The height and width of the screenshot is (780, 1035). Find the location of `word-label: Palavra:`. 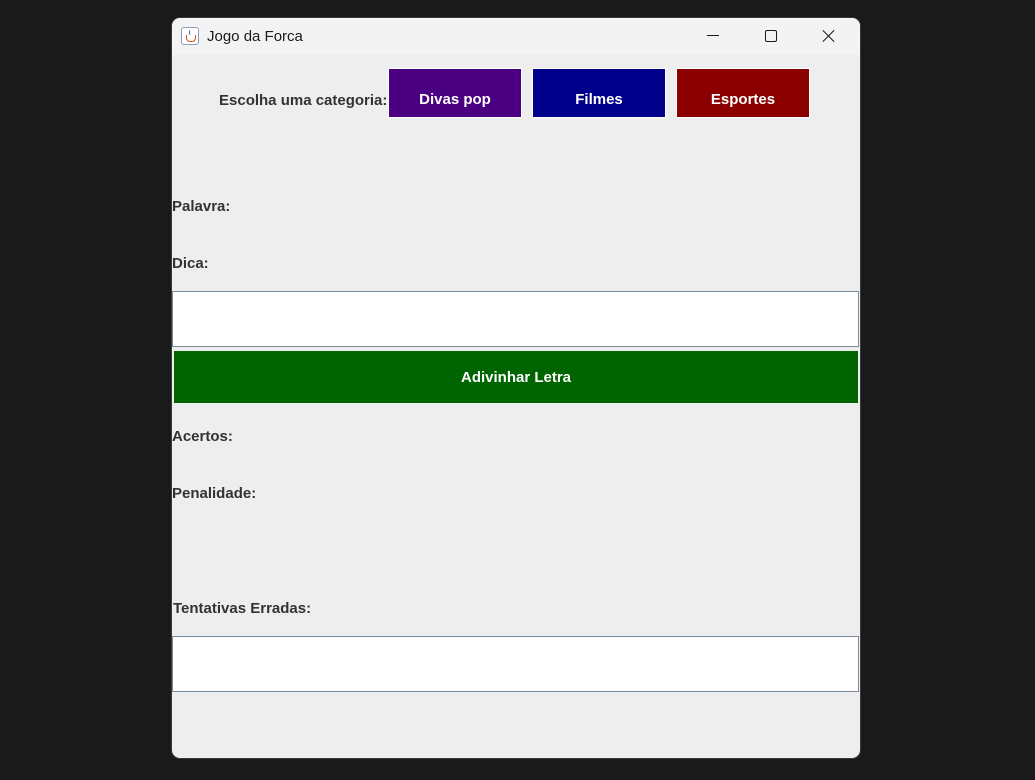

word-label: Palavra: is located at coordinates (201, 206).